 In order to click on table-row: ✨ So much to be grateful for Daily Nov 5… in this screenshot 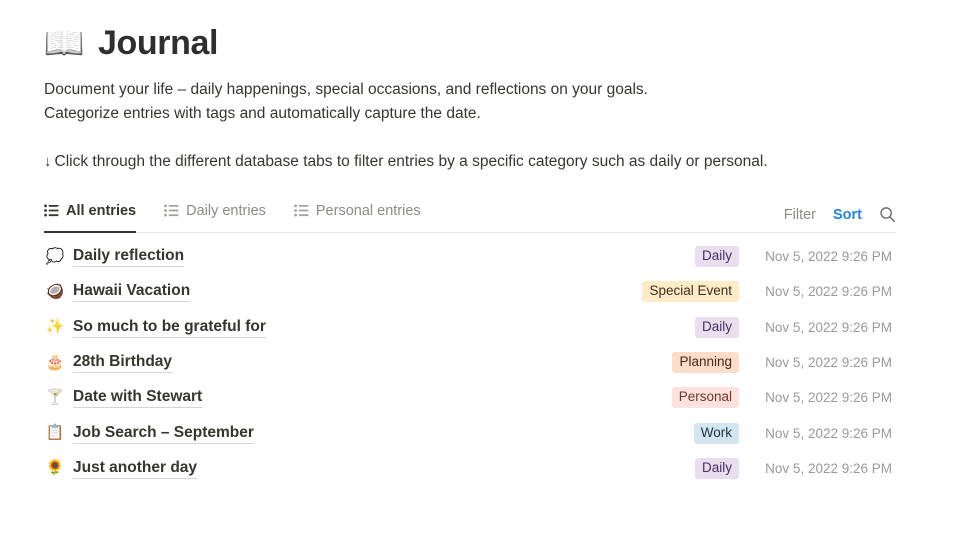, I will do `click(470, 327)`.